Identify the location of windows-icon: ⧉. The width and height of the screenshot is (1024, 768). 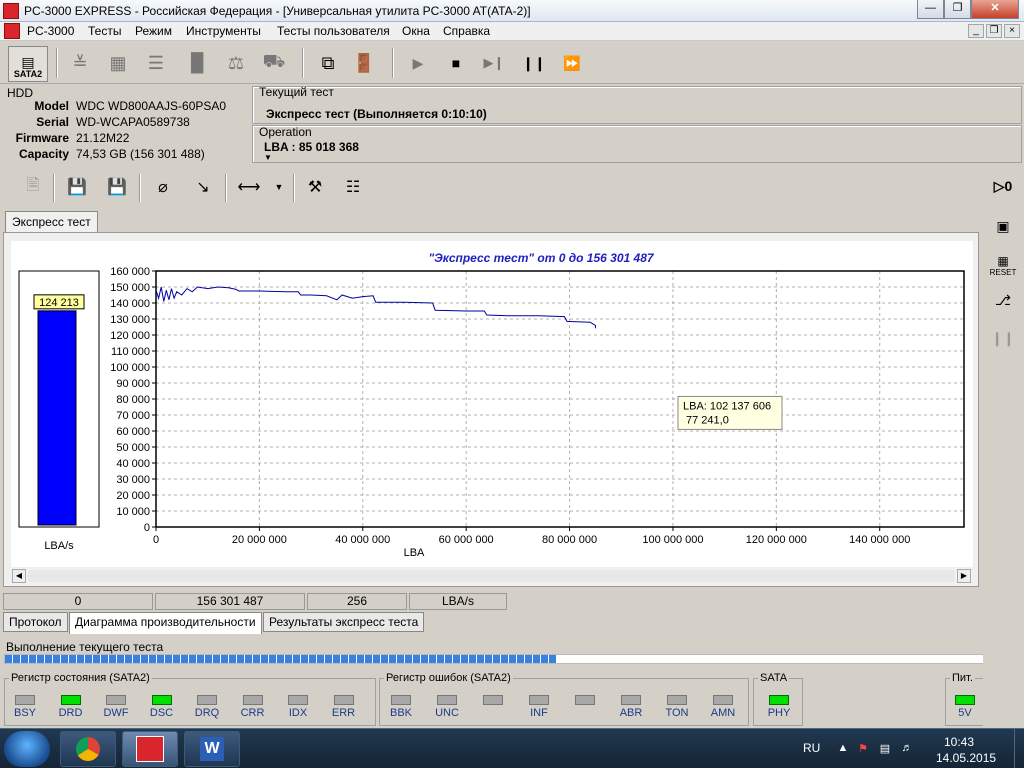
(328, 63).